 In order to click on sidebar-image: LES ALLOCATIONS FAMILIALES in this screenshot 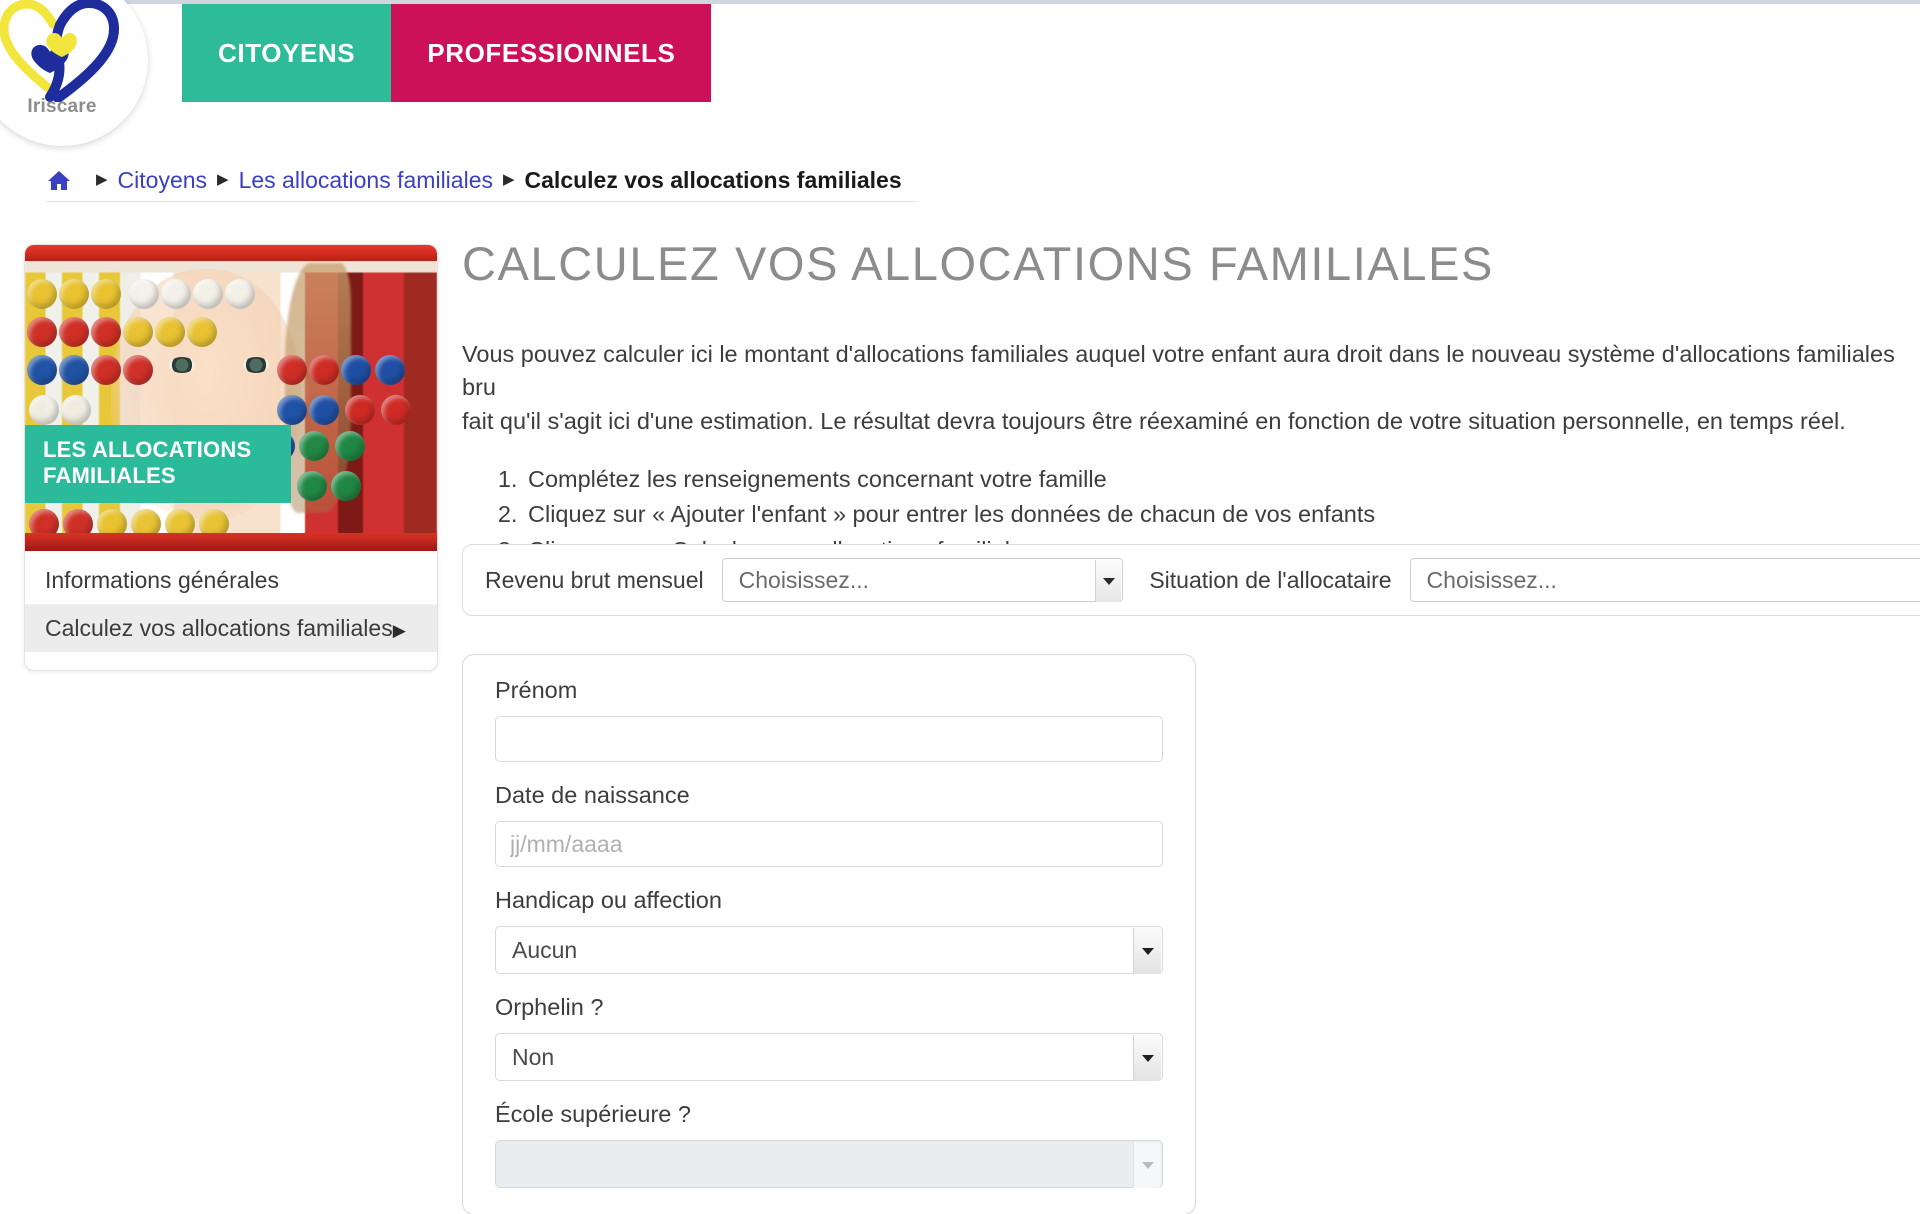, I will do `click(231, 398)`.